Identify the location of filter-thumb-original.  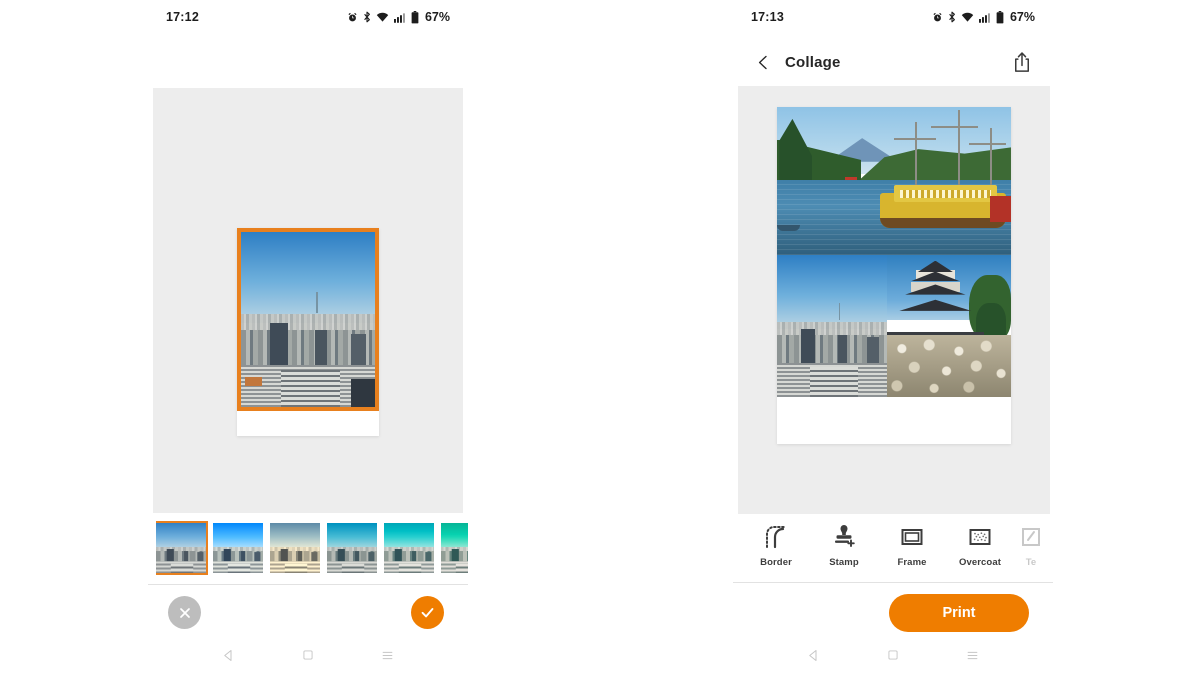
(182, 548).